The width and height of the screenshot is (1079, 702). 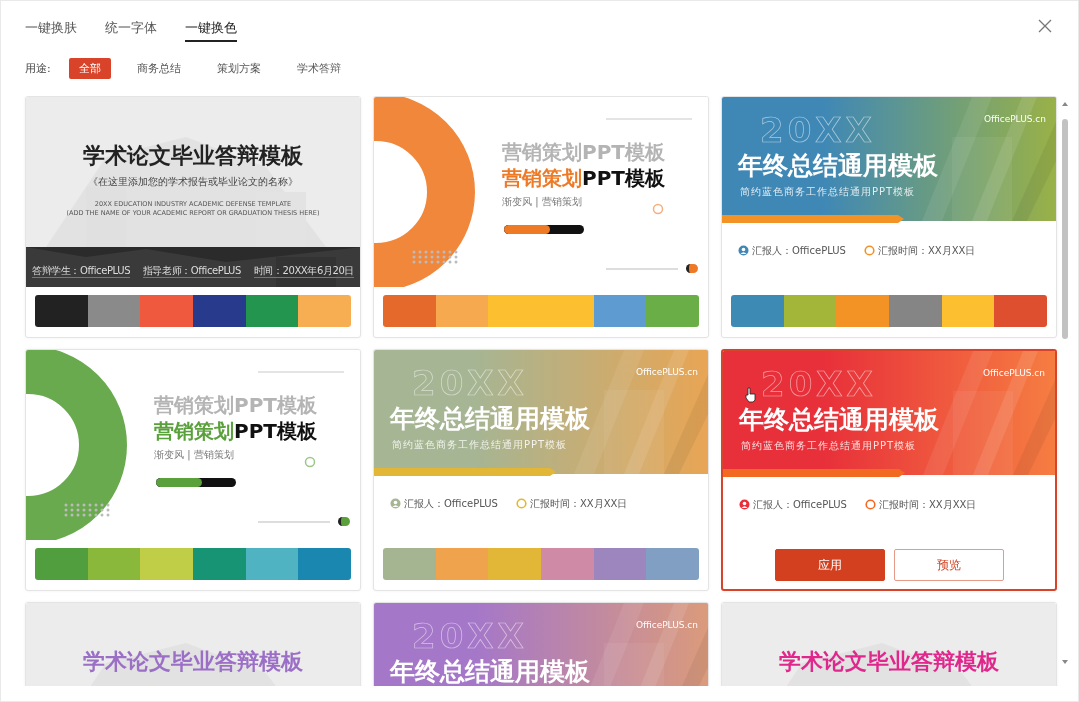 What do you see at coordinates (158, 68) in the screenshot?
I see `filter-chip: 商务总结` at bounding box center [158, 68].